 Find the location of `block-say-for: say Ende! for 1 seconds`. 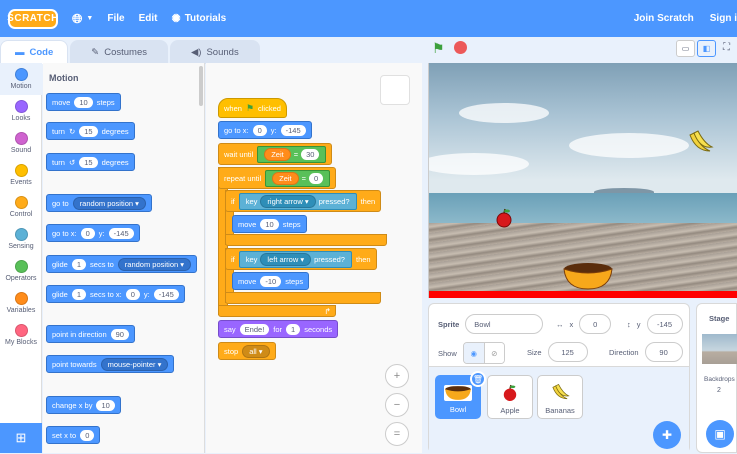

block-say-for: say Ende! for 1 seconds is located at coordinates (278, 329).